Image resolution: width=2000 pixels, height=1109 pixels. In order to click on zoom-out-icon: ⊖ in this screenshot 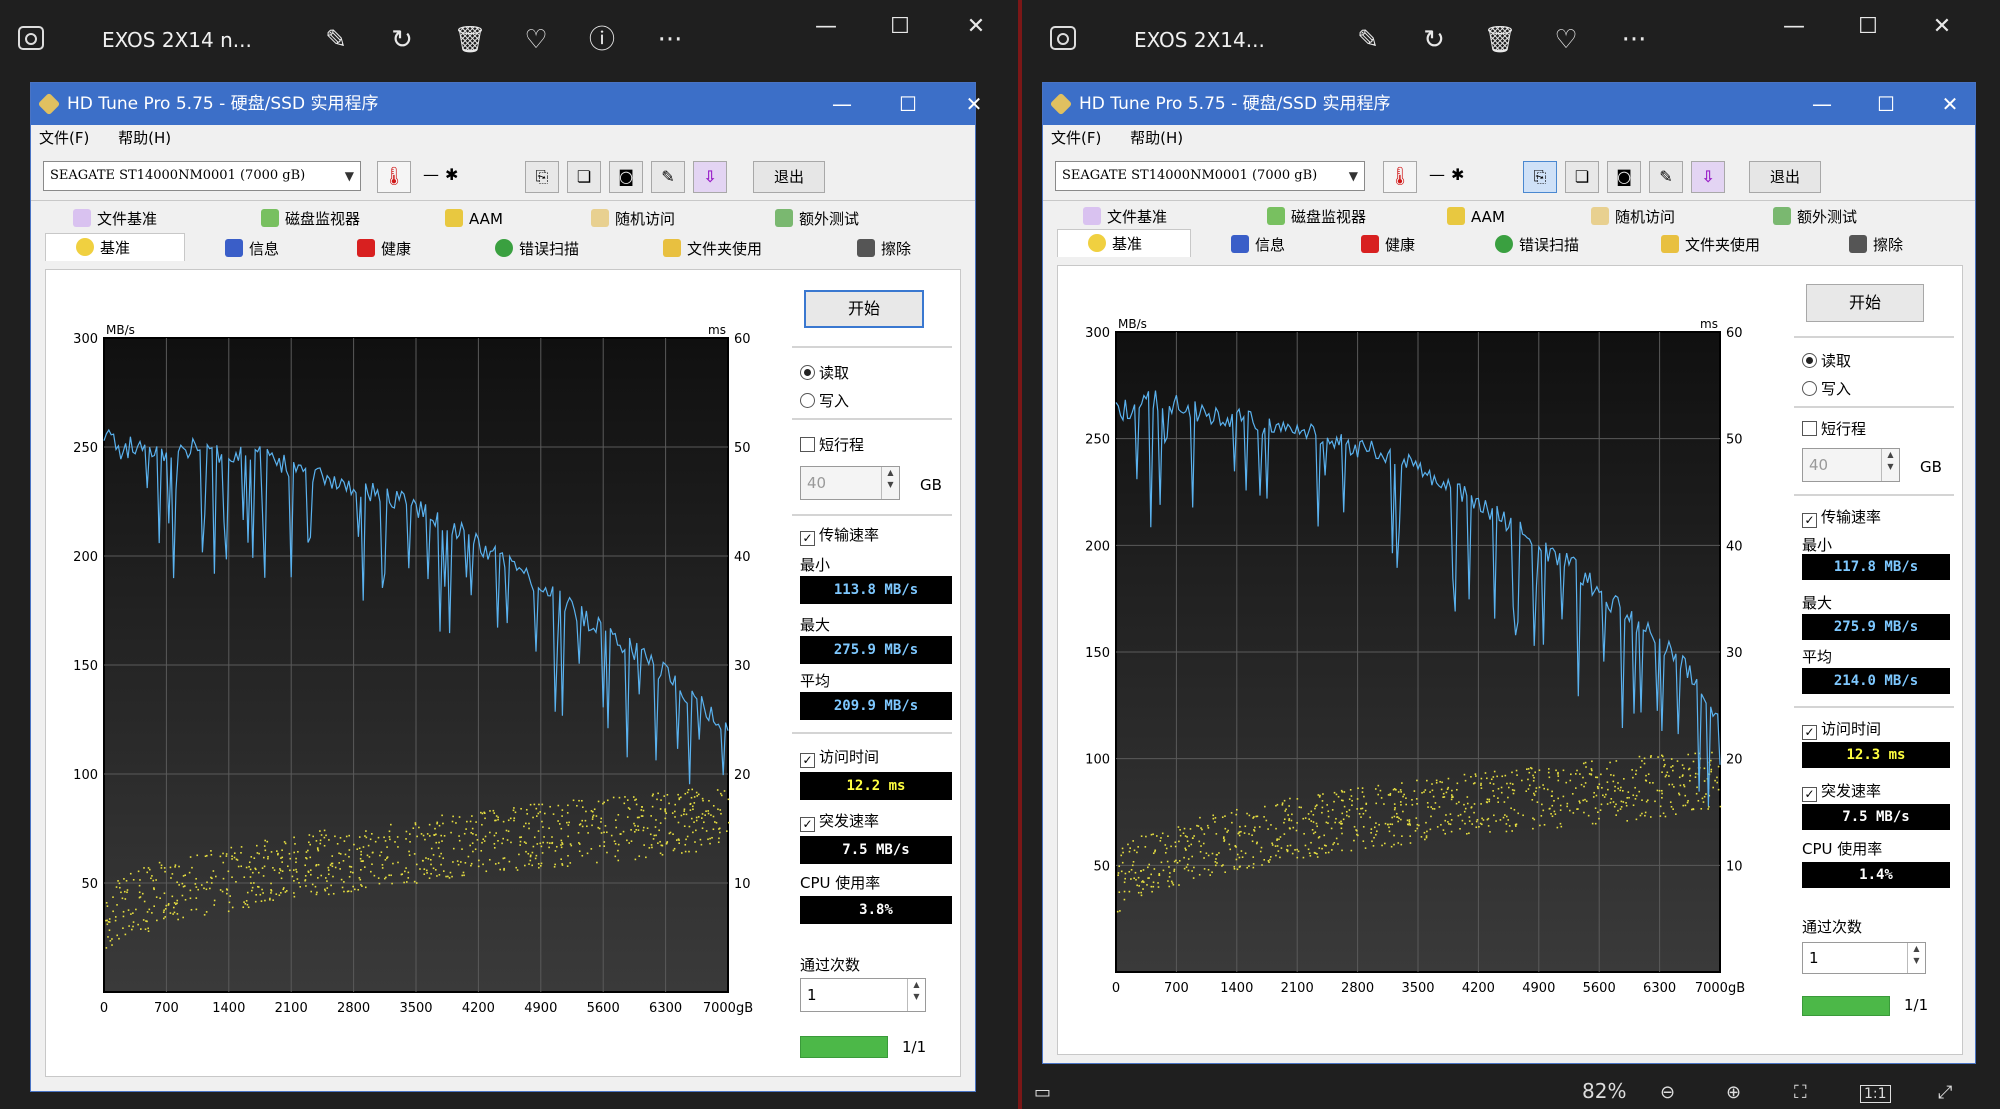, I will do `click(1667, 1092)`.